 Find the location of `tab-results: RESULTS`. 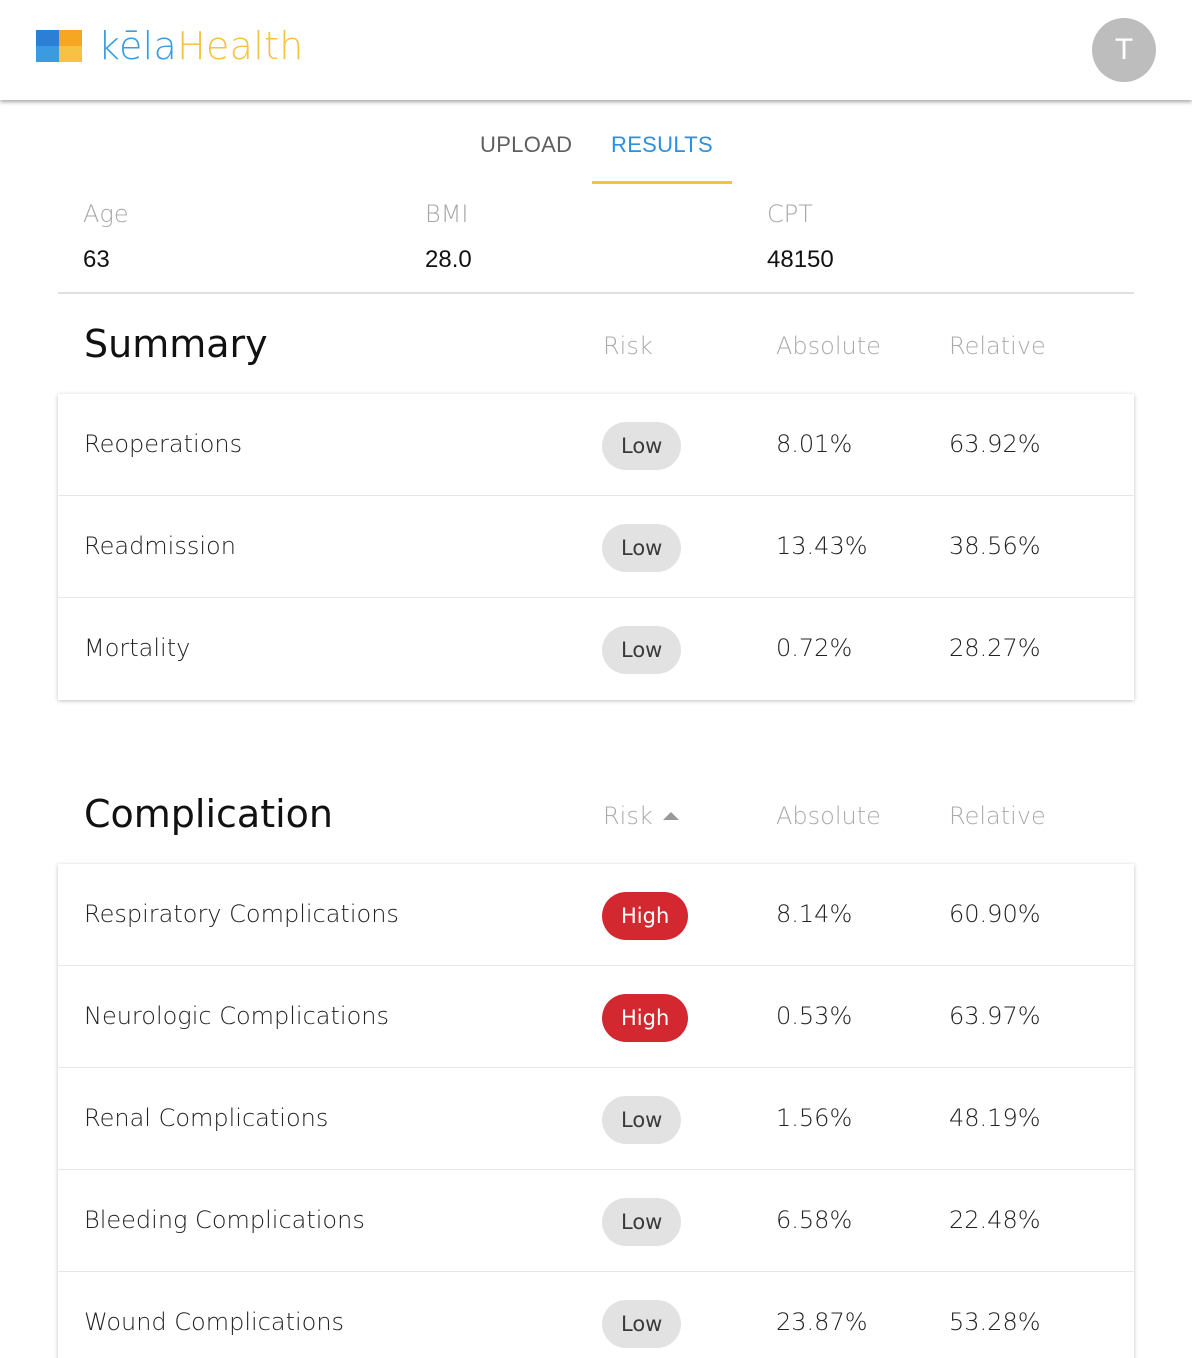

tab-results: RESULTS is located at coordinates (662, 145).